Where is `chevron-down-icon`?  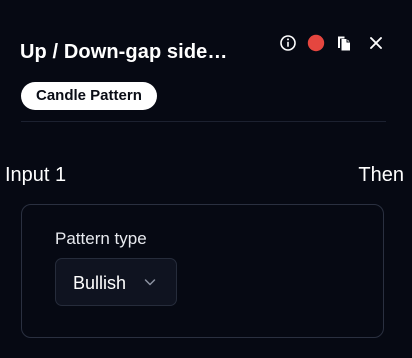 chevron-down-icon is located at coordinates (150, 282).